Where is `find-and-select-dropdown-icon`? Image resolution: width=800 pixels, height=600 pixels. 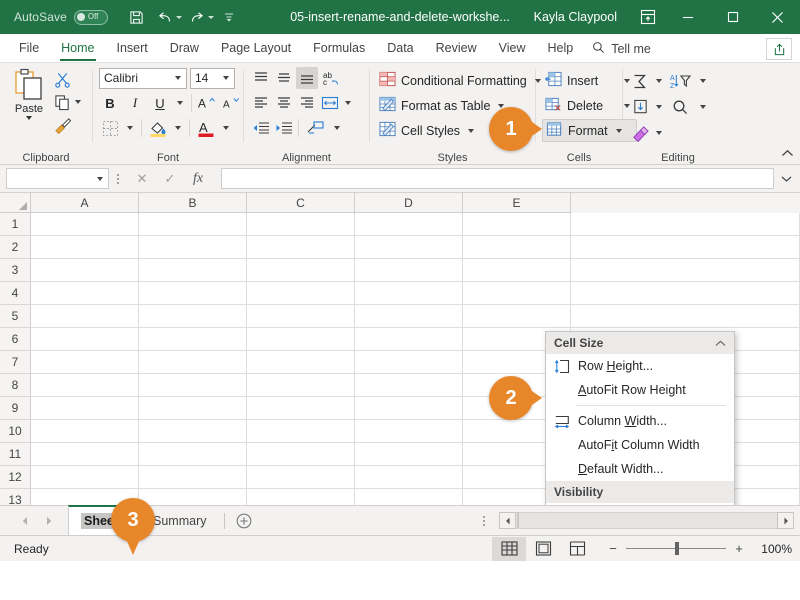
find-and-select-dropdown-icon is located at coordinates (703, 107).